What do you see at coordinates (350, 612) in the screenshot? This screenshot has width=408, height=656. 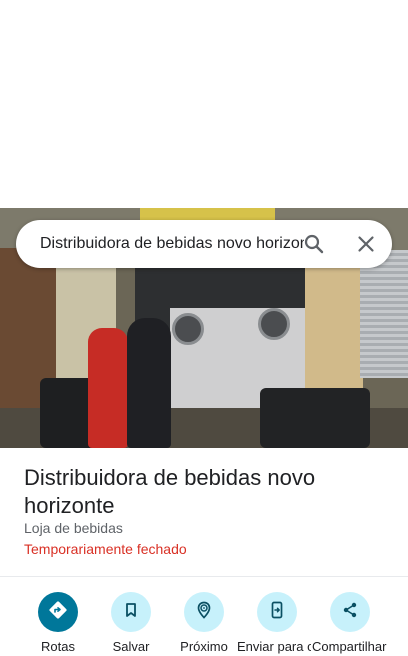 I see `share-icon` at bounding box center [350, 612].